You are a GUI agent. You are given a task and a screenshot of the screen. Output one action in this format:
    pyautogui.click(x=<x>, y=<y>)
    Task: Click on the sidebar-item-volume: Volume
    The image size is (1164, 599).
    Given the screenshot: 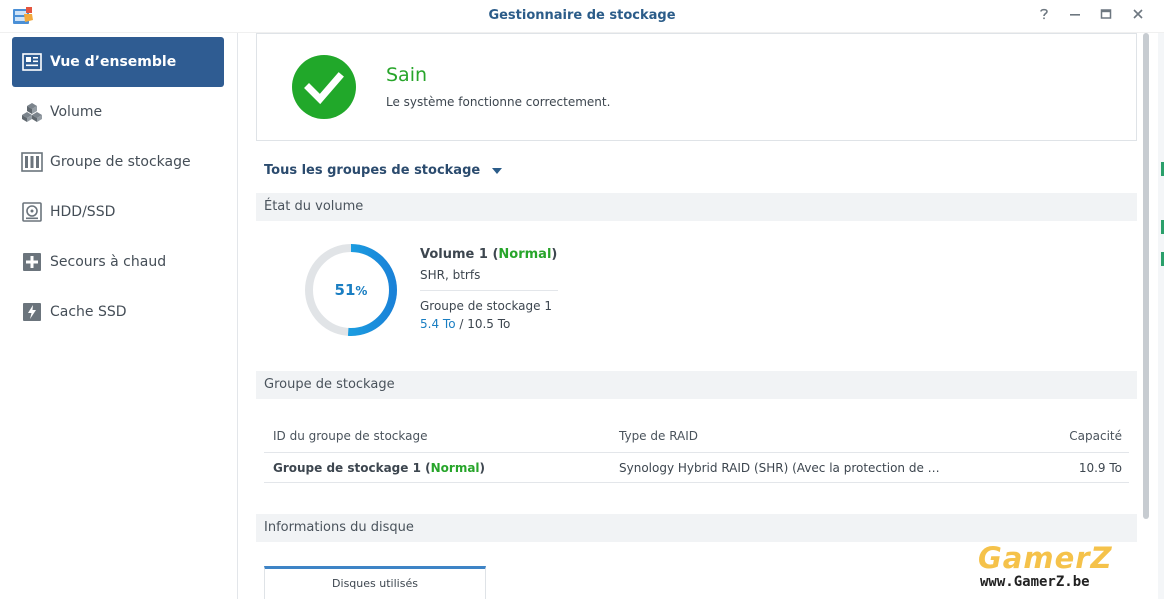 What is the action you would take?
    pyautogui.click(x=118, y=112)
    